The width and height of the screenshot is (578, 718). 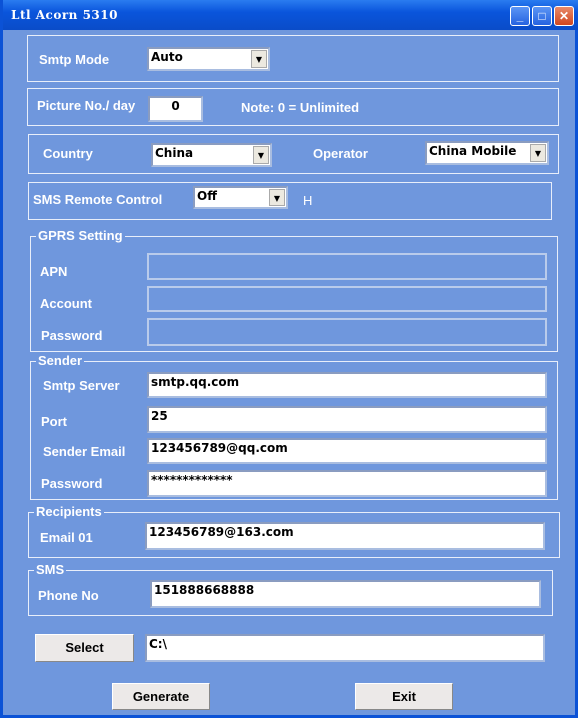 I want to click on phone-input: 151888668888, so click(x=345, y=594).